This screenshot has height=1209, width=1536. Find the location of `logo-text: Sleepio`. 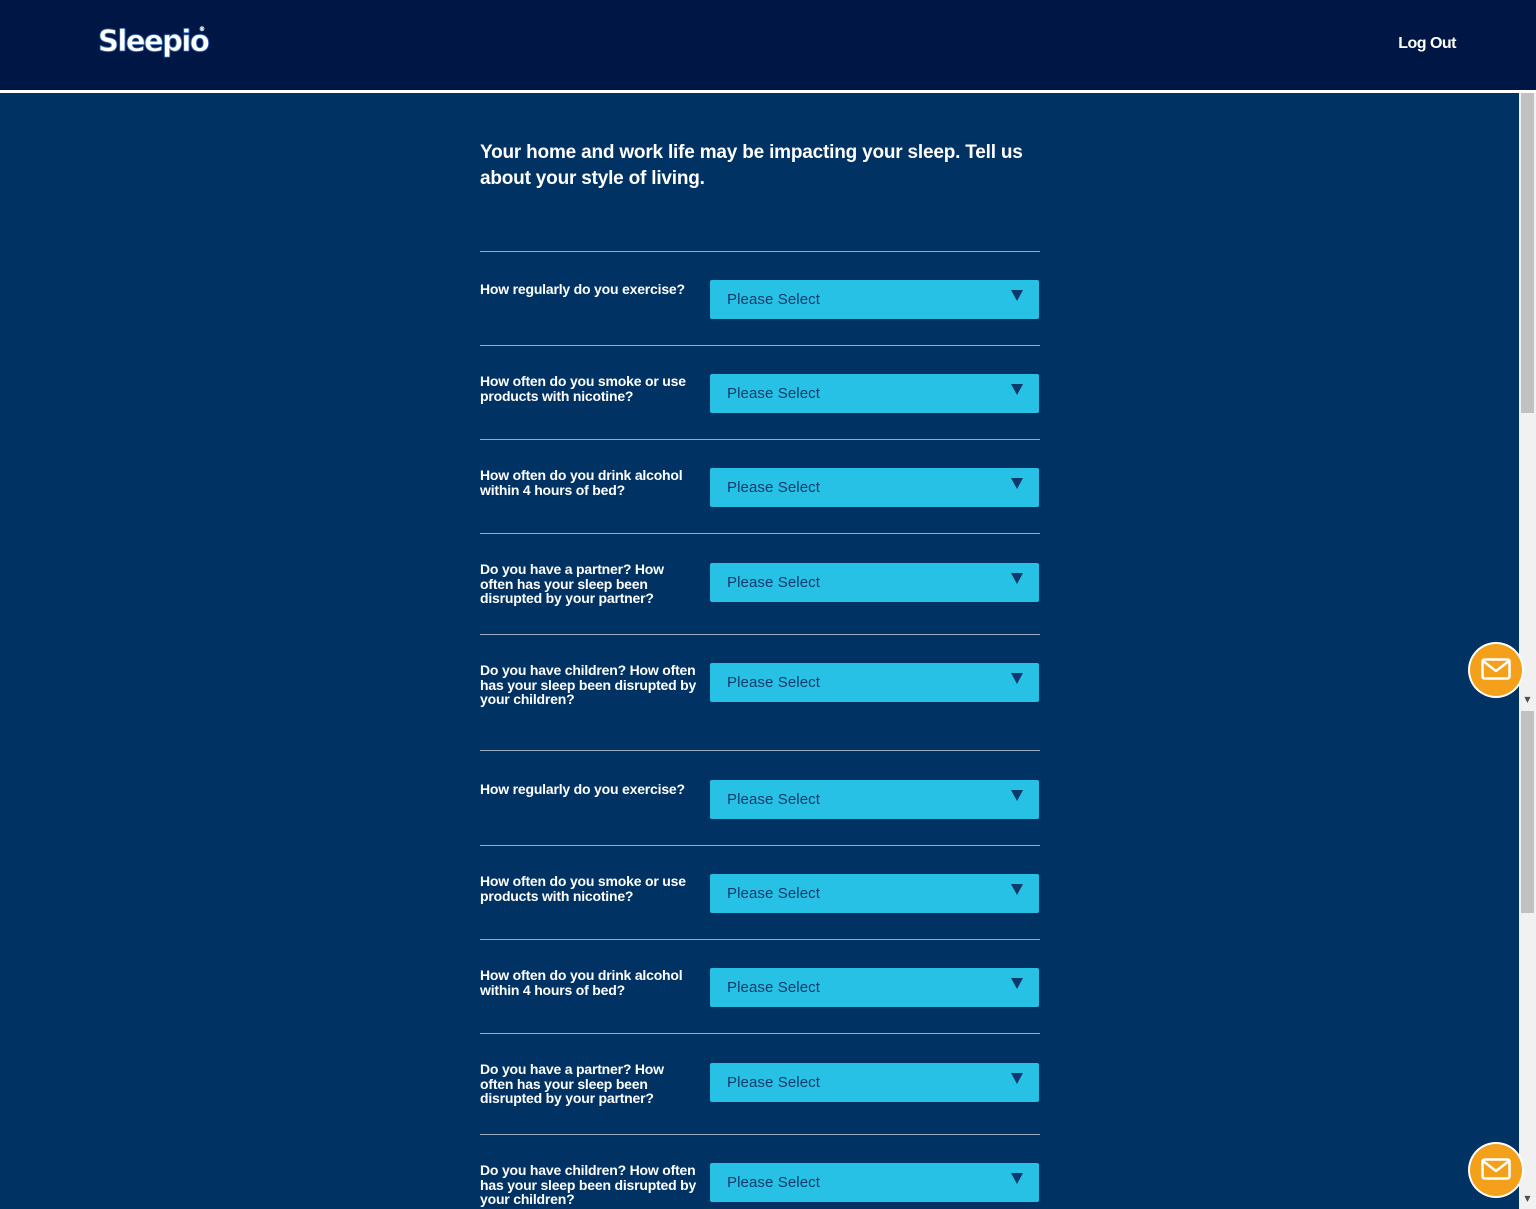

logo-text: Sleepio is located at coordinates (154, 41).